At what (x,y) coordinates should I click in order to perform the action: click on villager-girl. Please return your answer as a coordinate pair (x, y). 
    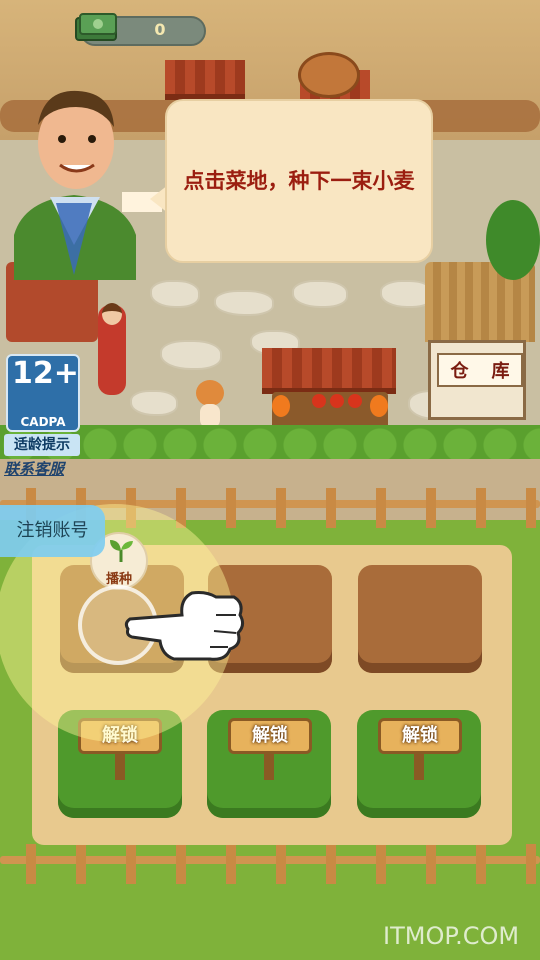
    Looking at the image, I should click on (112, 349).